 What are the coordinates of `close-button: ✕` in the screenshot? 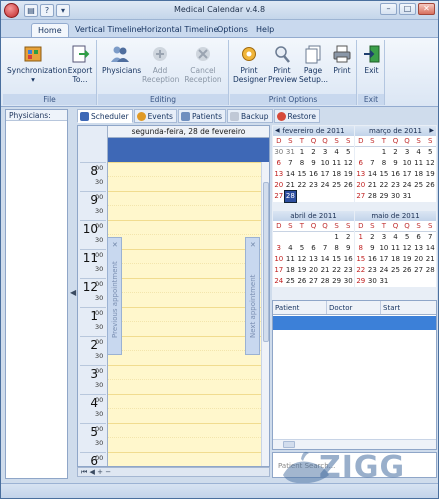 It's located at (426, 9).